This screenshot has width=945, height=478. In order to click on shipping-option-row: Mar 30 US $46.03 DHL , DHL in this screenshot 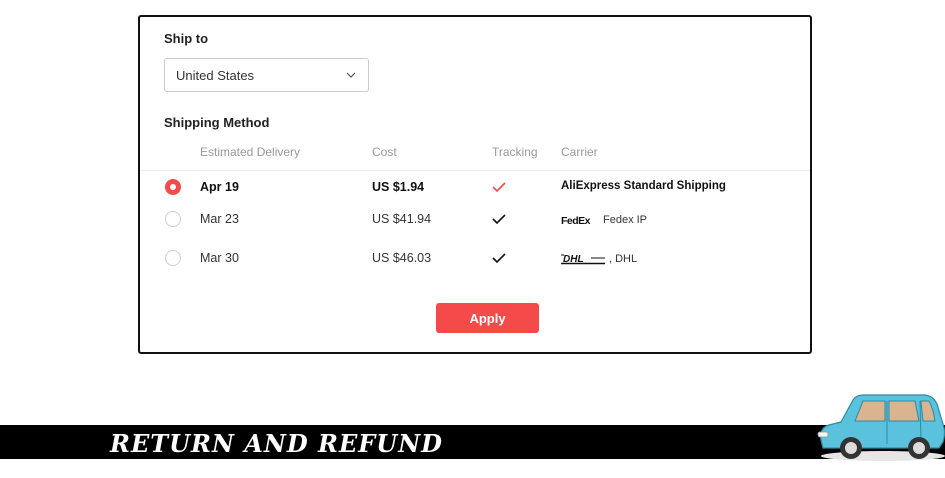, I will do `click(475, 259)`.